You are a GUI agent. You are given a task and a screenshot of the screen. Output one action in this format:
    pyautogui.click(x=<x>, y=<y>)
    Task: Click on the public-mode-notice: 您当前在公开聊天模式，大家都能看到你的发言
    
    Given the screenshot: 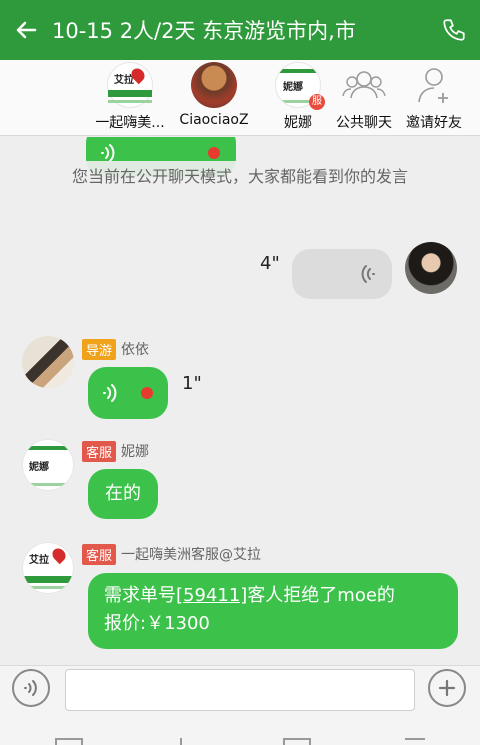 What is the action you would take?
    pyautogui.click(x=240, y=175)
    